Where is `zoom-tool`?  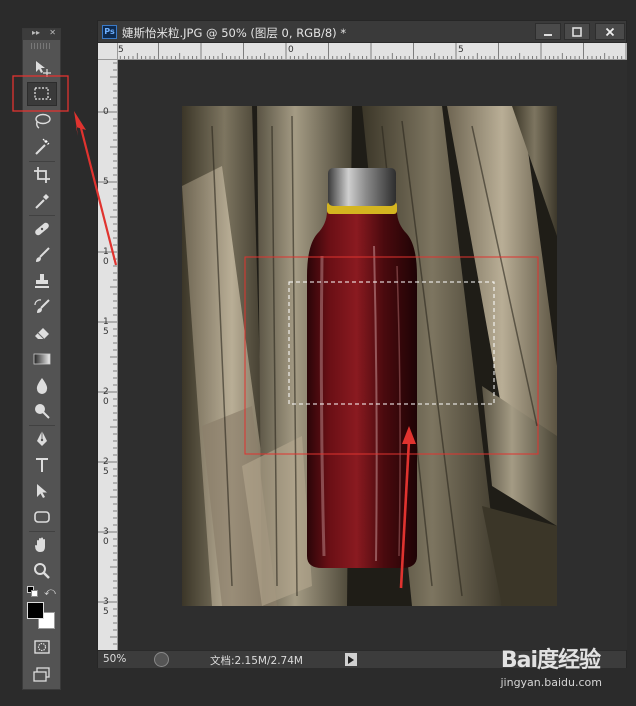
zoom-tool is located at coordinates (42, 571).